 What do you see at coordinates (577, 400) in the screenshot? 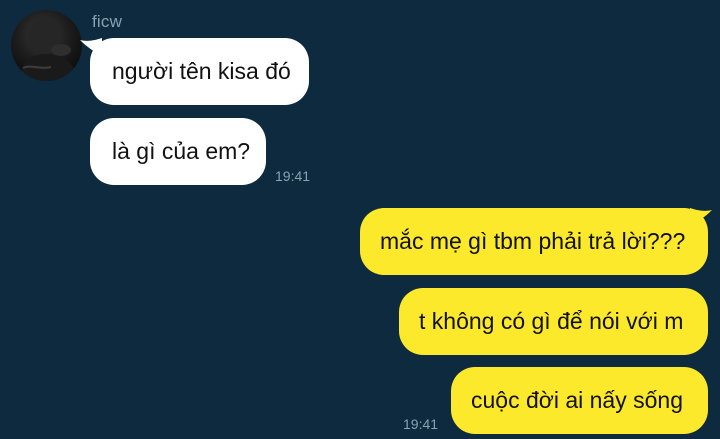
I see `message-text: cuộc đời ai nấy sống` at bounding box center [577, 400].